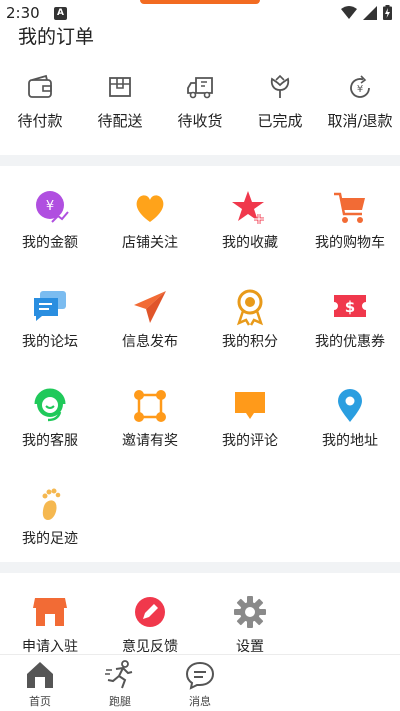 This screenshot has height=711, width=400. What do you see at coordinates (350, 319) in the screenshot?
I see `service-coupons: $ 我的优惠券` at bounding box center [350, 319].